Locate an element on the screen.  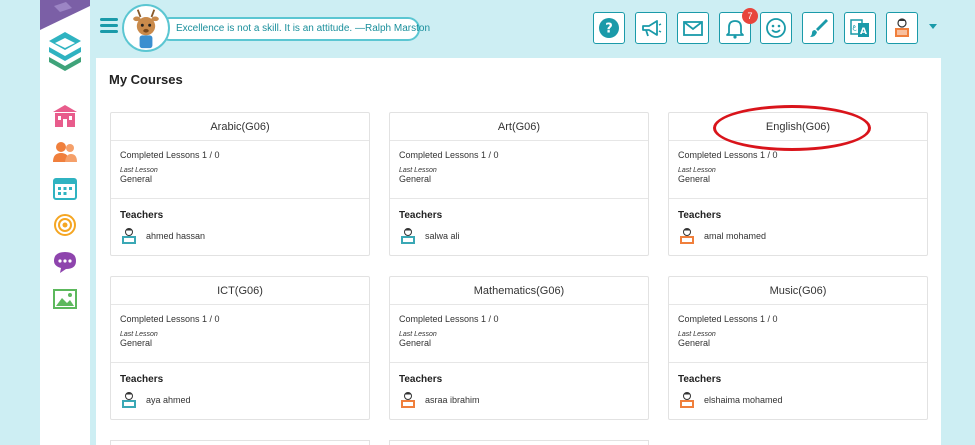
teachers-section: Teachers aya ahmed is located at coordinates (240, 391).